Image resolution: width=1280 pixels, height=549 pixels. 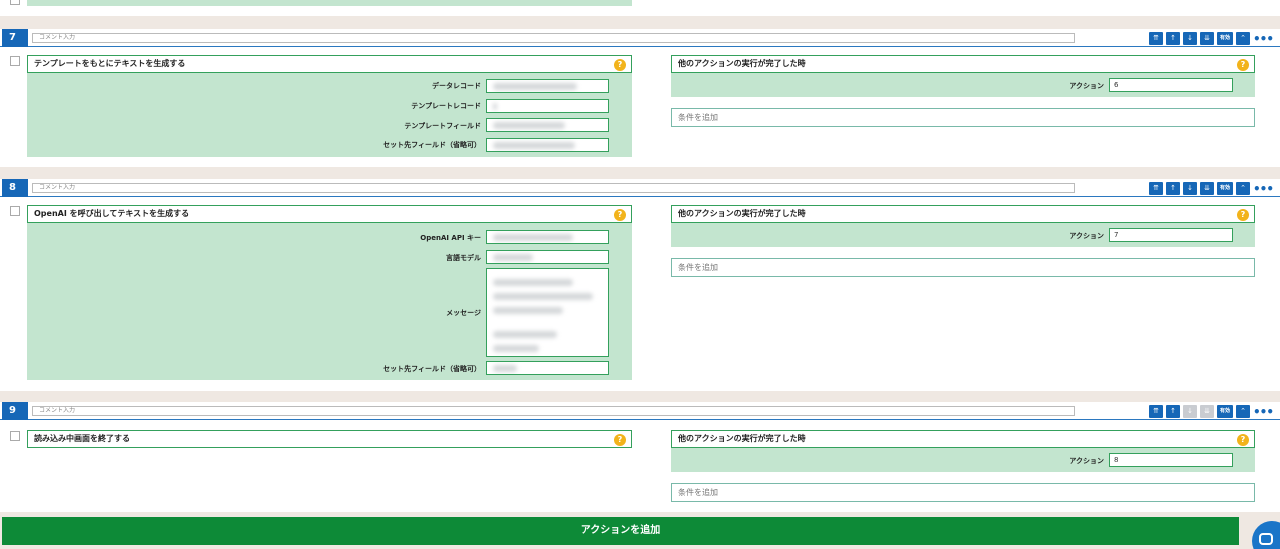 What do you see at coordinates (456, 86) in the screenshot?
I see `field-label: データレコード` at bounding box center [456, 86].